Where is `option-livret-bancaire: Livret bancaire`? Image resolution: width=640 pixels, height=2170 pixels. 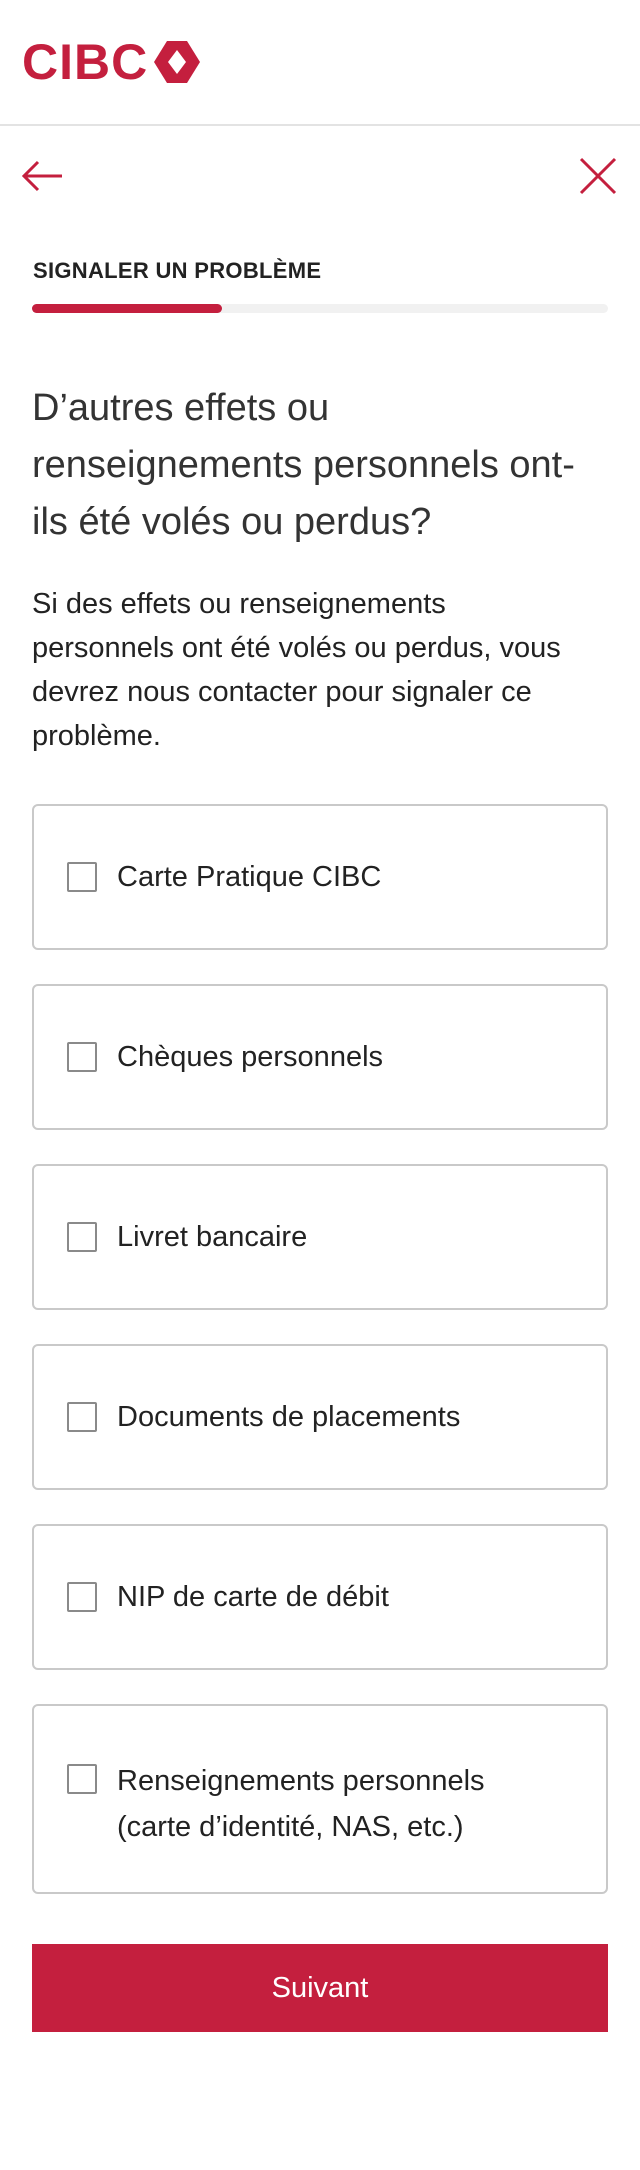
option-livret-bancaire: Livret bancaire is located at coordinates (320, 1237).